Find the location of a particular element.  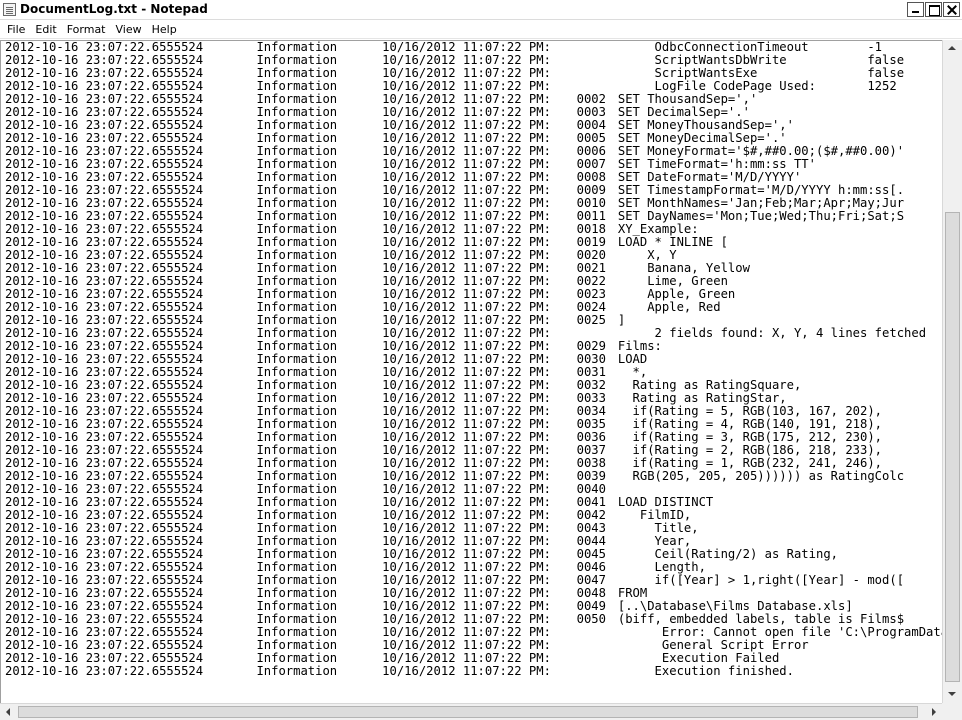

log-message: LOAD DISTINCT is located at coordinates (665, 502).